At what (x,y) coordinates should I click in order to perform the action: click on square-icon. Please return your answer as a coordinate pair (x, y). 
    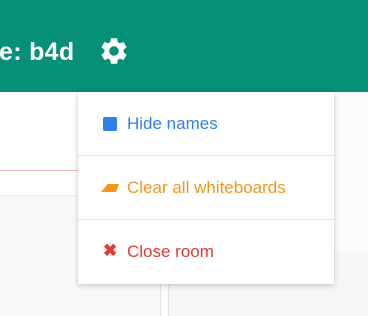
    Looking at the image, I should click on (110, 124).